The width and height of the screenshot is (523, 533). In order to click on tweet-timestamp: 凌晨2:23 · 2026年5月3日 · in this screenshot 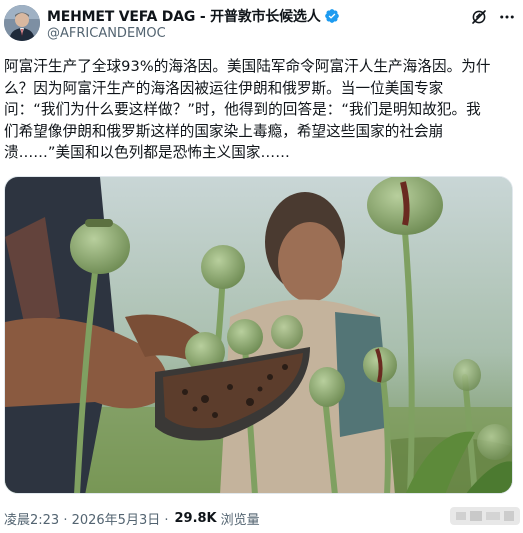, I will do `click(86, 518)`.